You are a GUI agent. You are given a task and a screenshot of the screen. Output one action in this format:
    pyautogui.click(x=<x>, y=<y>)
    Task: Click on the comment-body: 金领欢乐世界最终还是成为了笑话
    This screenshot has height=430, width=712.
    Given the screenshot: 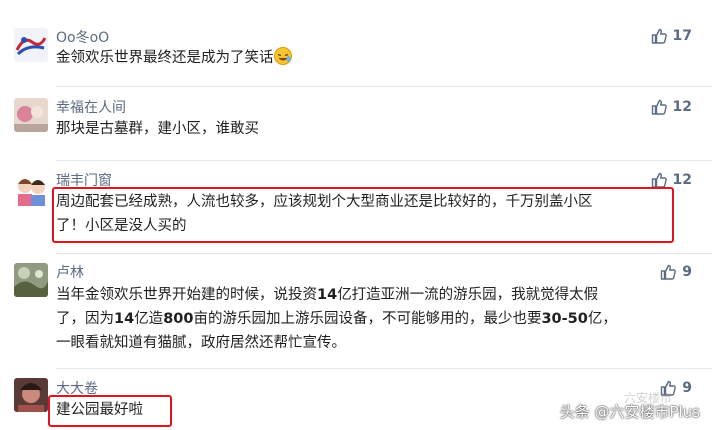 What is the action you would take?
    pyautogui.click(x=165, y=58)
    